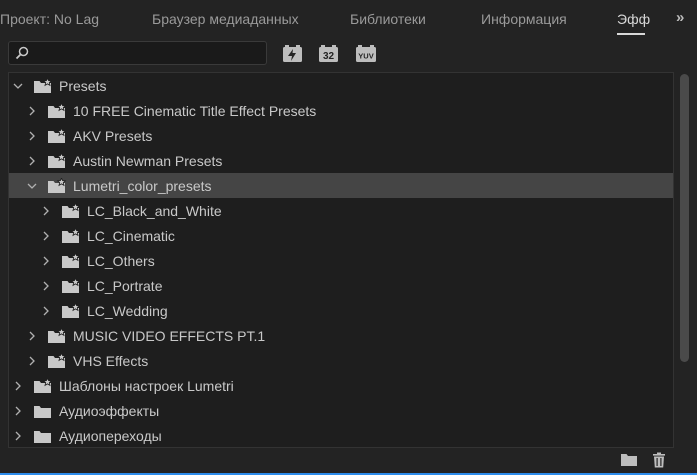 The image size is (697, 475). I want to click on tree-item-lc-portrate: LC_Portrate, so click(341, 285).